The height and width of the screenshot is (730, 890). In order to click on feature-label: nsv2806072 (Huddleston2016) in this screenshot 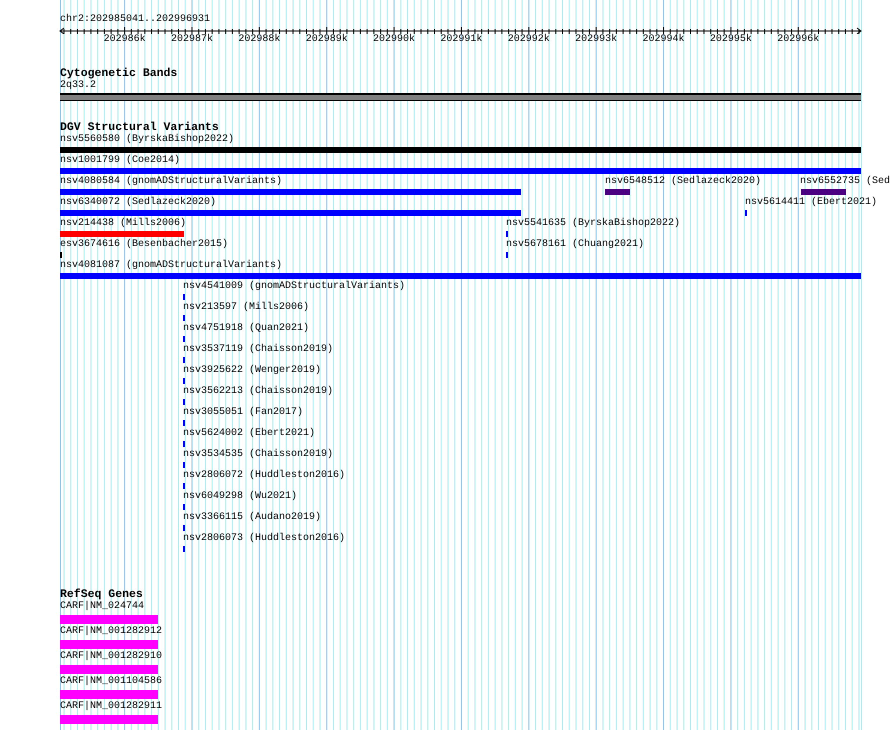, I will do `click(264, 476)`.